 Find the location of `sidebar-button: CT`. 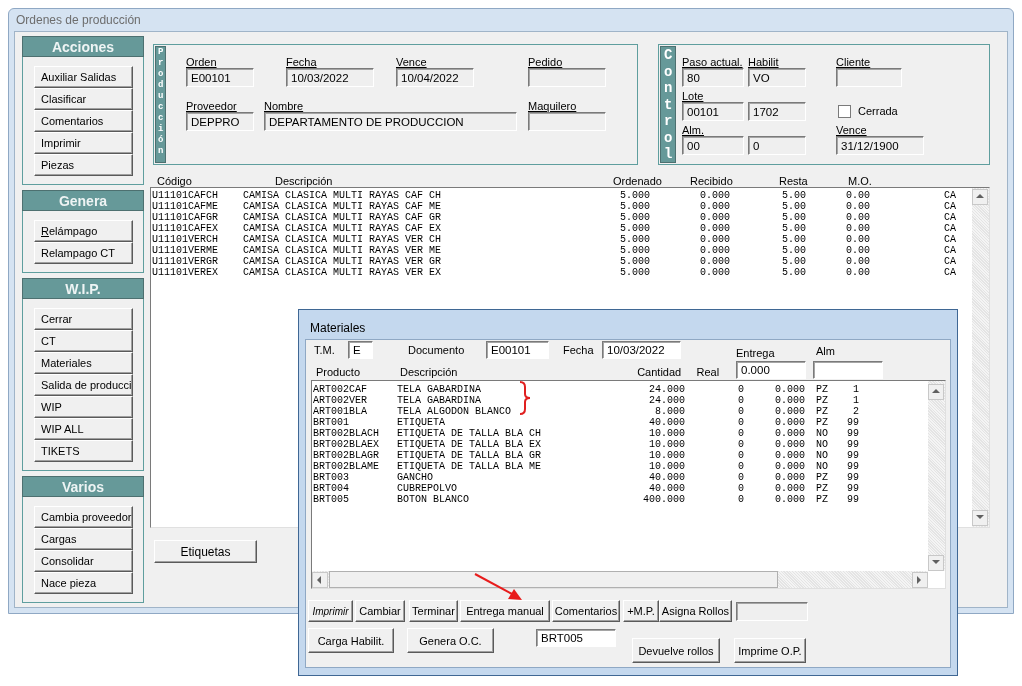

sidebar-button: CT is located at coordinates (83, 341).